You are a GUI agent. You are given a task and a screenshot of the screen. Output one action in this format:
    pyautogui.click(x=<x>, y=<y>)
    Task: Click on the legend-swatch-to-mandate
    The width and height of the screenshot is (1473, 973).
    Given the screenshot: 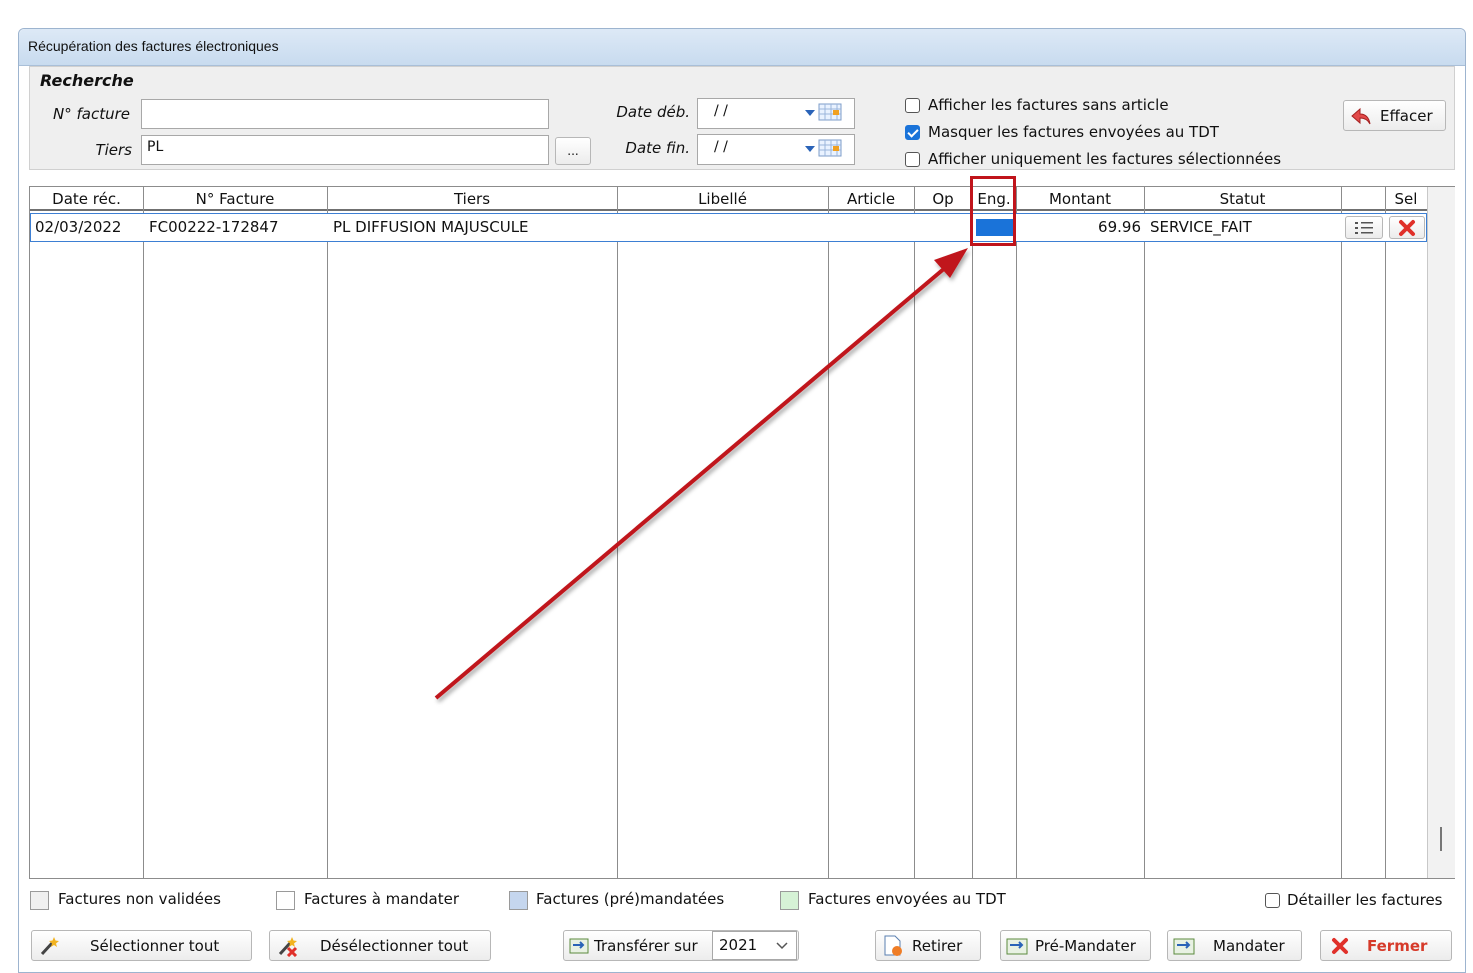 What is the action you would take?
    pyautogui.click(x=285, y=900)
    